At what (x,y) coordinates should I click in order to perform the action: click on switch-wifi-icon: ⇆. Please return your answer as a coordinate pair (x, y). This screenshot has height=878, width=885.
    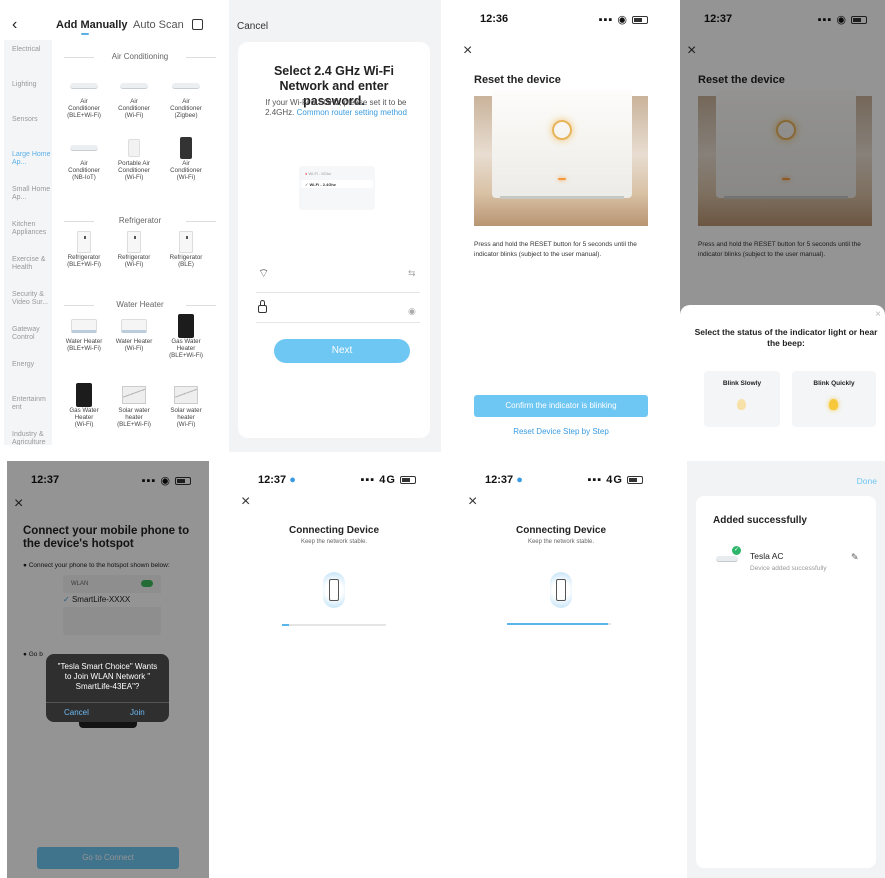
    Looking at the image, I should click on (412, 273).